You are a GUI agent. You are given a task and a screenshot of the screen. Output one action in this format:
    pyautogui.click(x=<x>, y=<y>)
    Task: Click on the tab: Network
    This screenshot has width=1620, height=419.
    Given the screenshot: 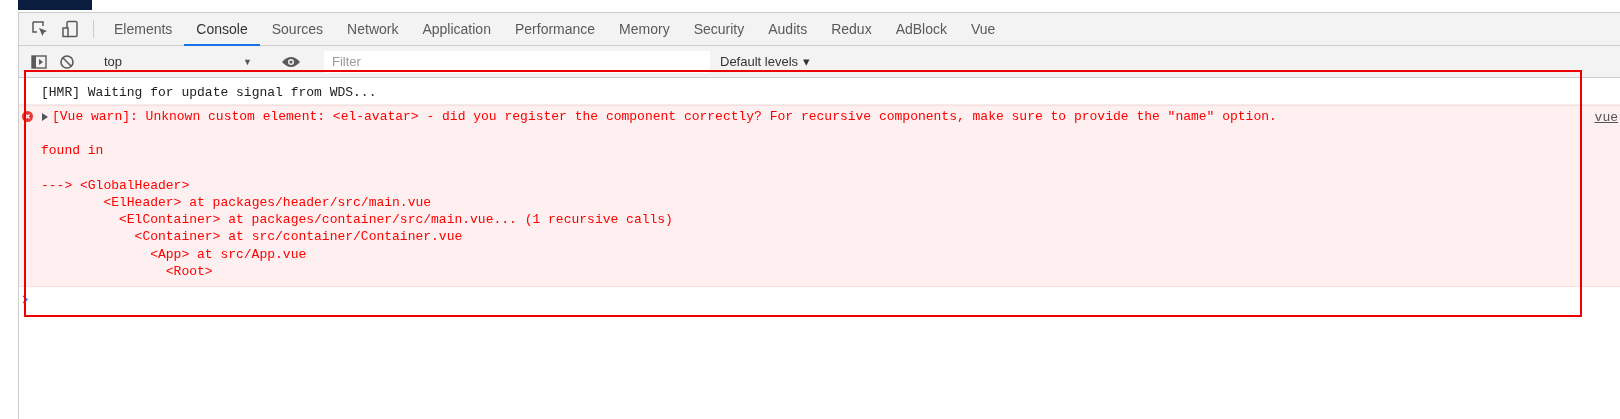 What is the action you would take?
    pyautogui.click(x=373, y=29)
    